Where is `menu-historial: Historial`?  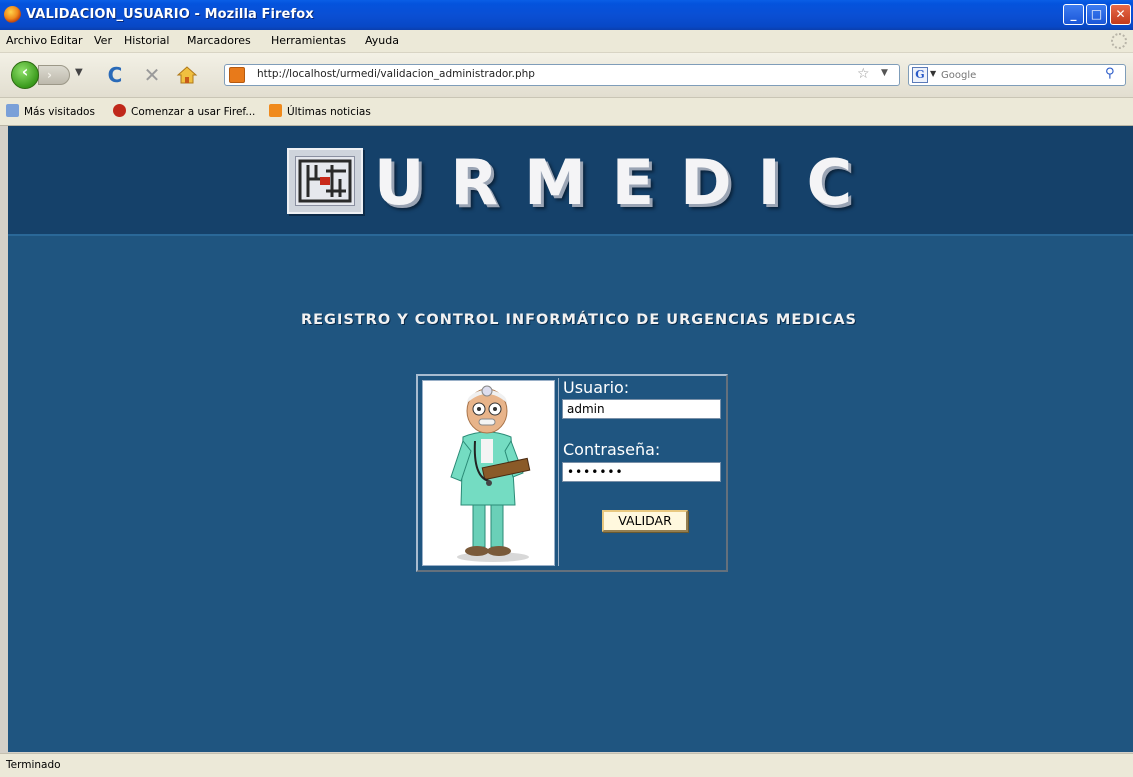
menu-historial: Historial is located at coordinates (146, 40).